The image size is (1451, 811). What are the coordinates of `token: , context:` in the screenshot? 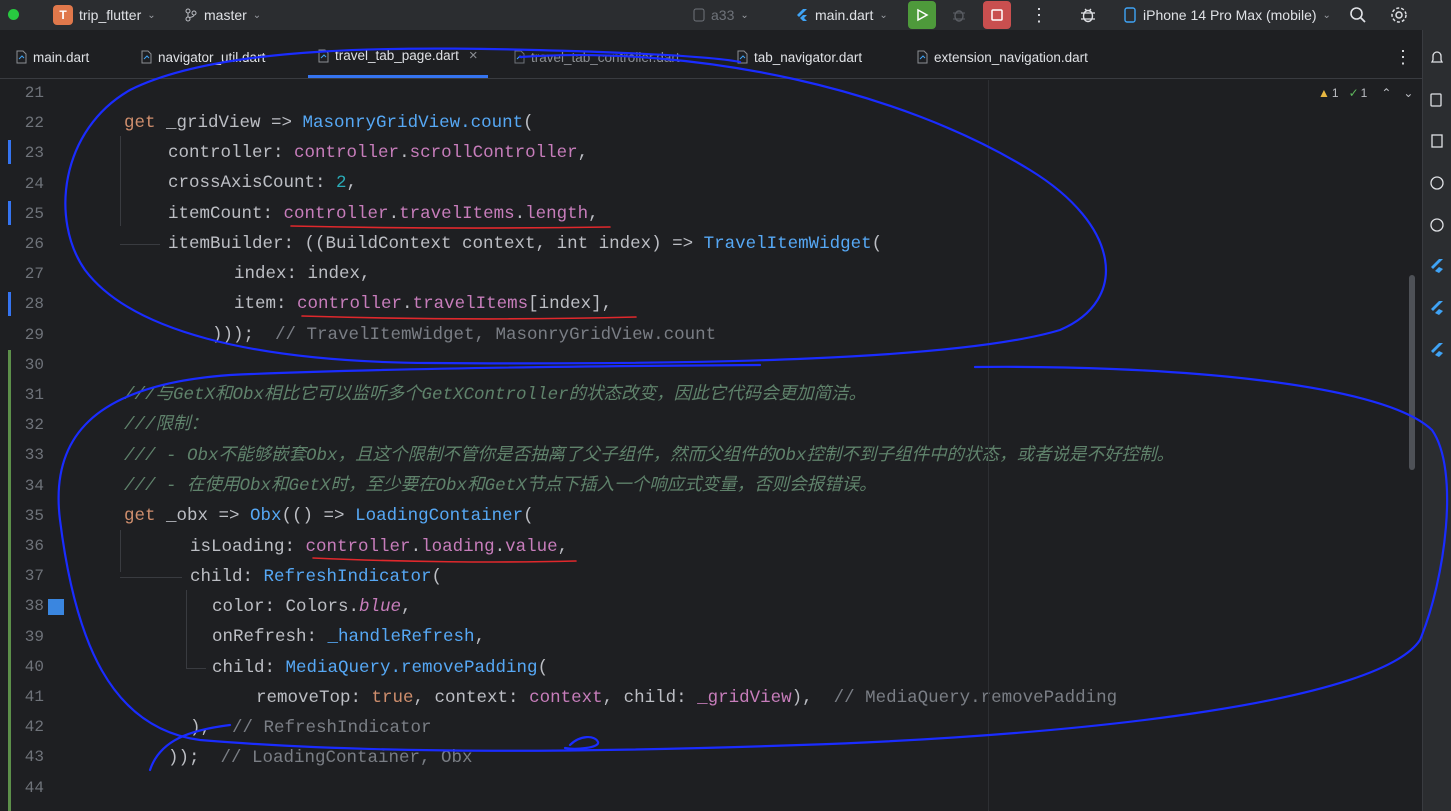 It's located at (471, 698).